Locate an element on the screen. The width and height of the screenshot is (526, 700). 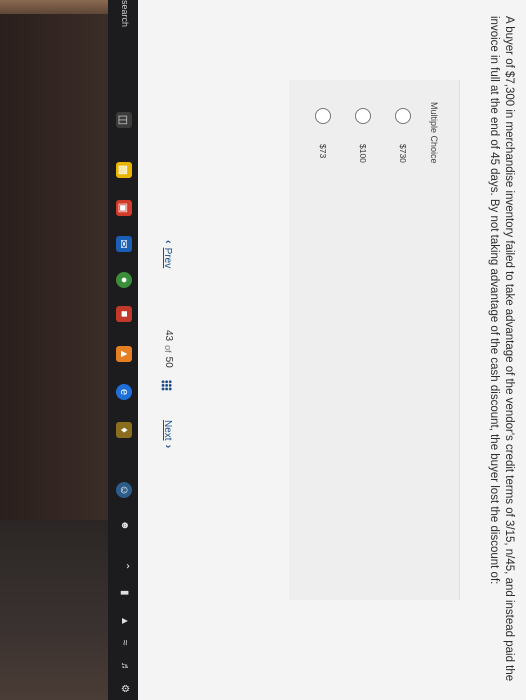
option-label: $100 is located at coordinates (363, 153).